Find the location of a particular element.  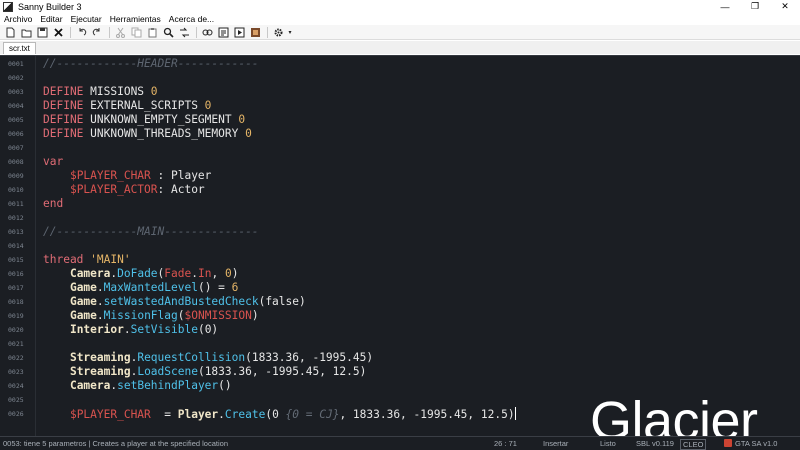

cut-icon is located at coordinates (120, 32).